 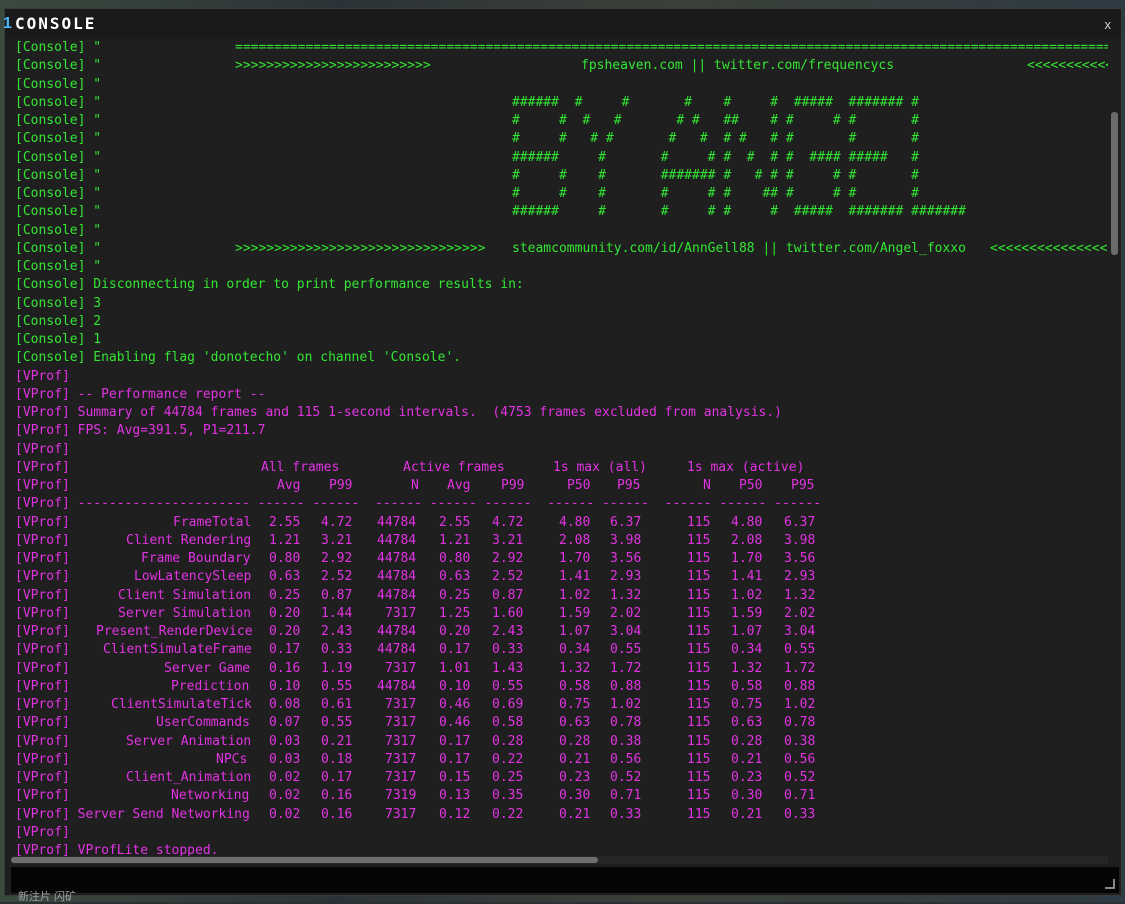 What do you see at coordinates (337, 558) in the screenshot?
I see `line-text: 2.92` at bounding box center [337, 558].